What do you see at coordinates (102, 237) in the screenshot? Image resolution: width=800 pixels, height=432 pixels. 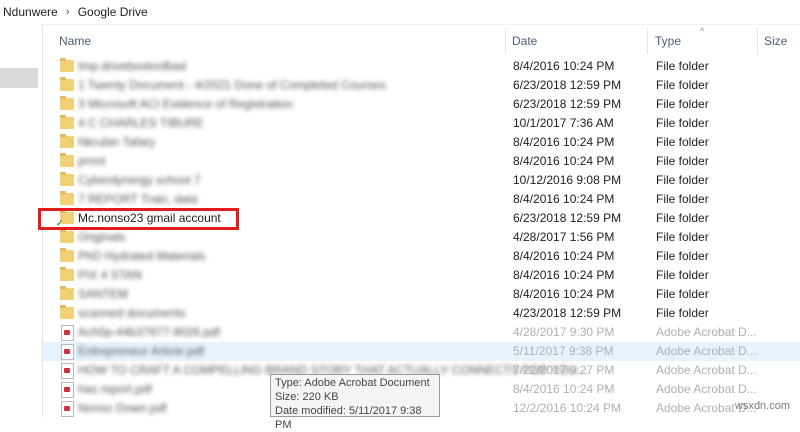 I see `file-name: Originals` at bounding box center [102, 237].